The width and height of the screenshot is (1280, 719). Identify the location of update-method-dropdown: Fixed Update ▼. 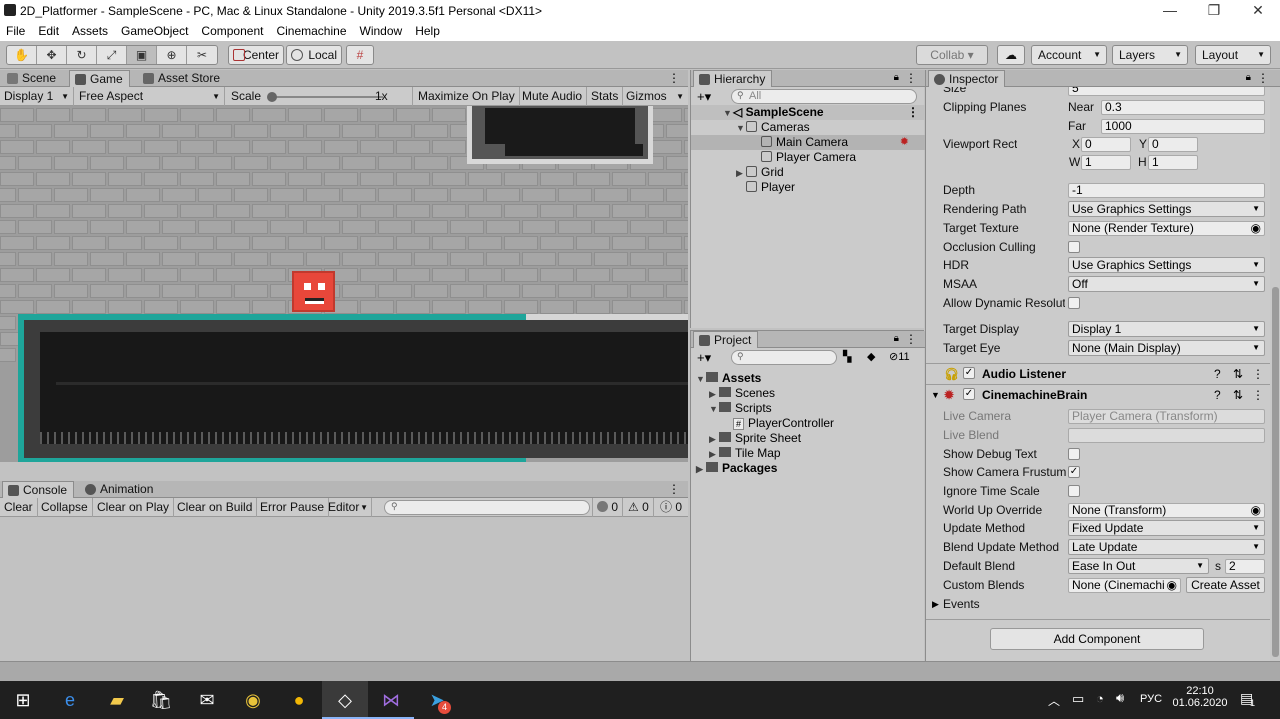
(1166, 528).